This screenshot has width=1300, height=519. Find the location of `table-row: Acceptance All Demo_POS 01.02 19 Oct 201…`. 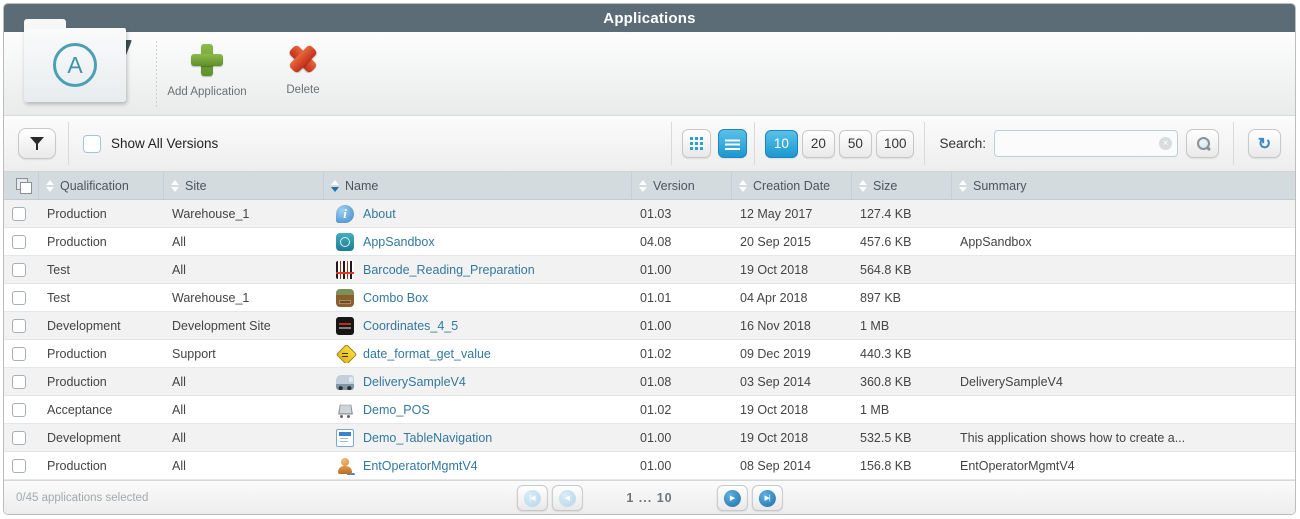

table-row: Acceptance All Demo_POS 01.02 19 Oct 201… is located at coordinates (649, 410).